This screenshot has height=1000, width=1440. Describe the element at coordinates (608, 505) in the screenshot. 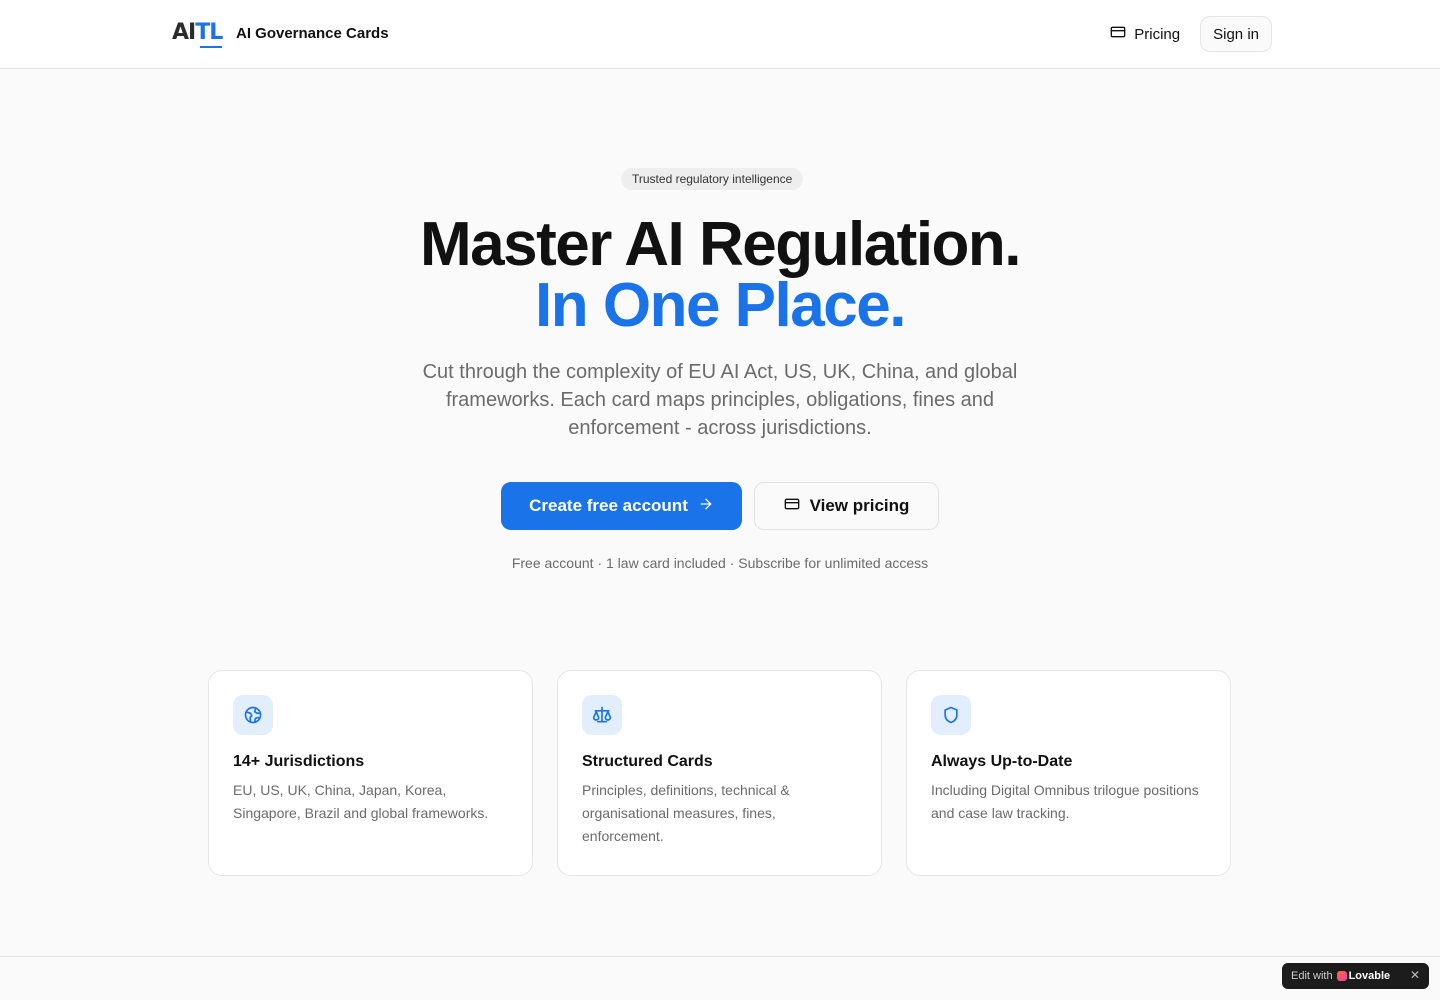

I see `create-account-label: Create free account` at that location.